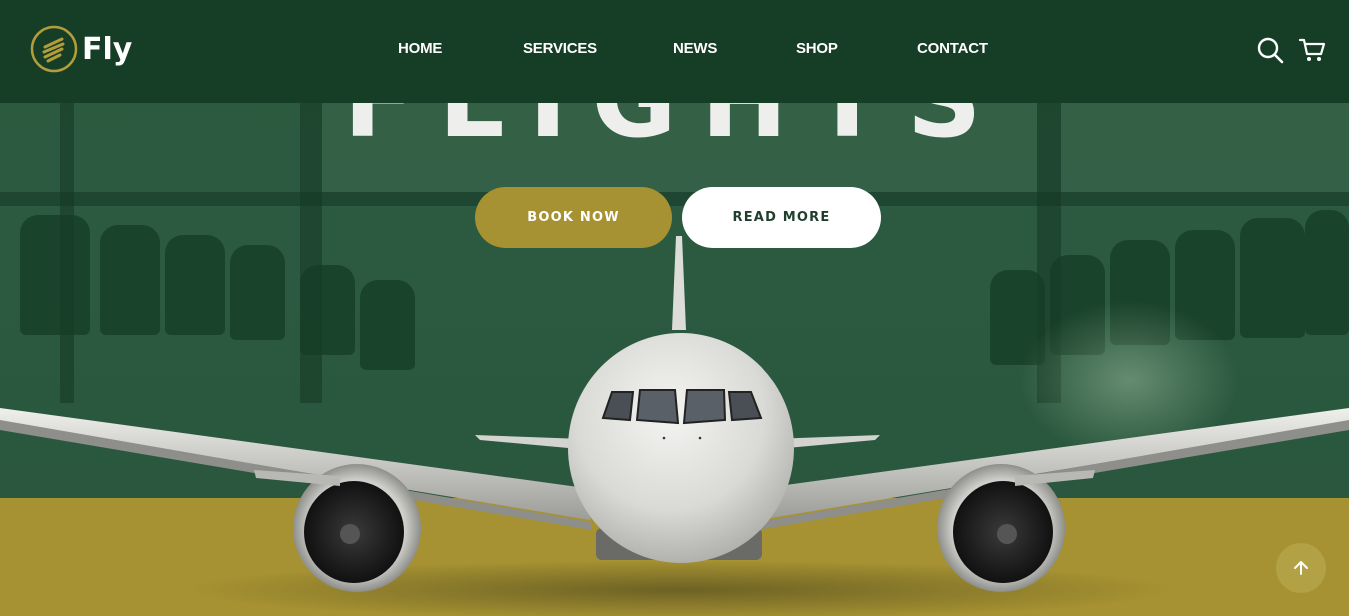 The image size is (1349, 616). What do you see at coordinates (420, 48) in the screenshot?
I see `nav-item-home: HOME` at bounding box center [420, 48].